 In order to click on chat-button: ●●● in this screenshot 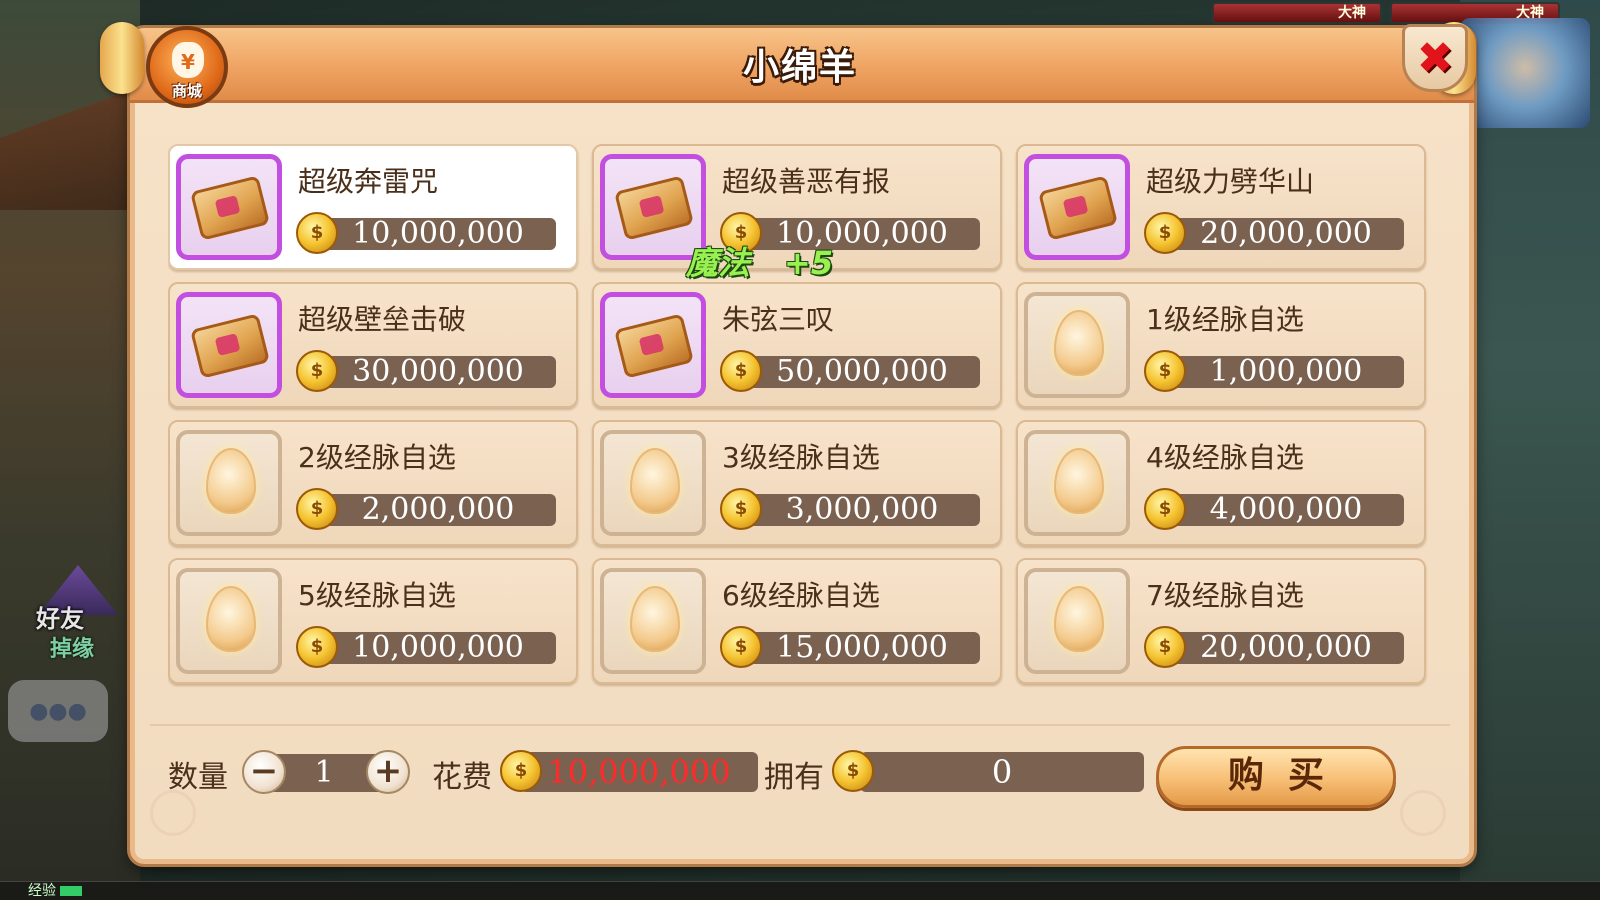, I will do `click(58, 711)`.